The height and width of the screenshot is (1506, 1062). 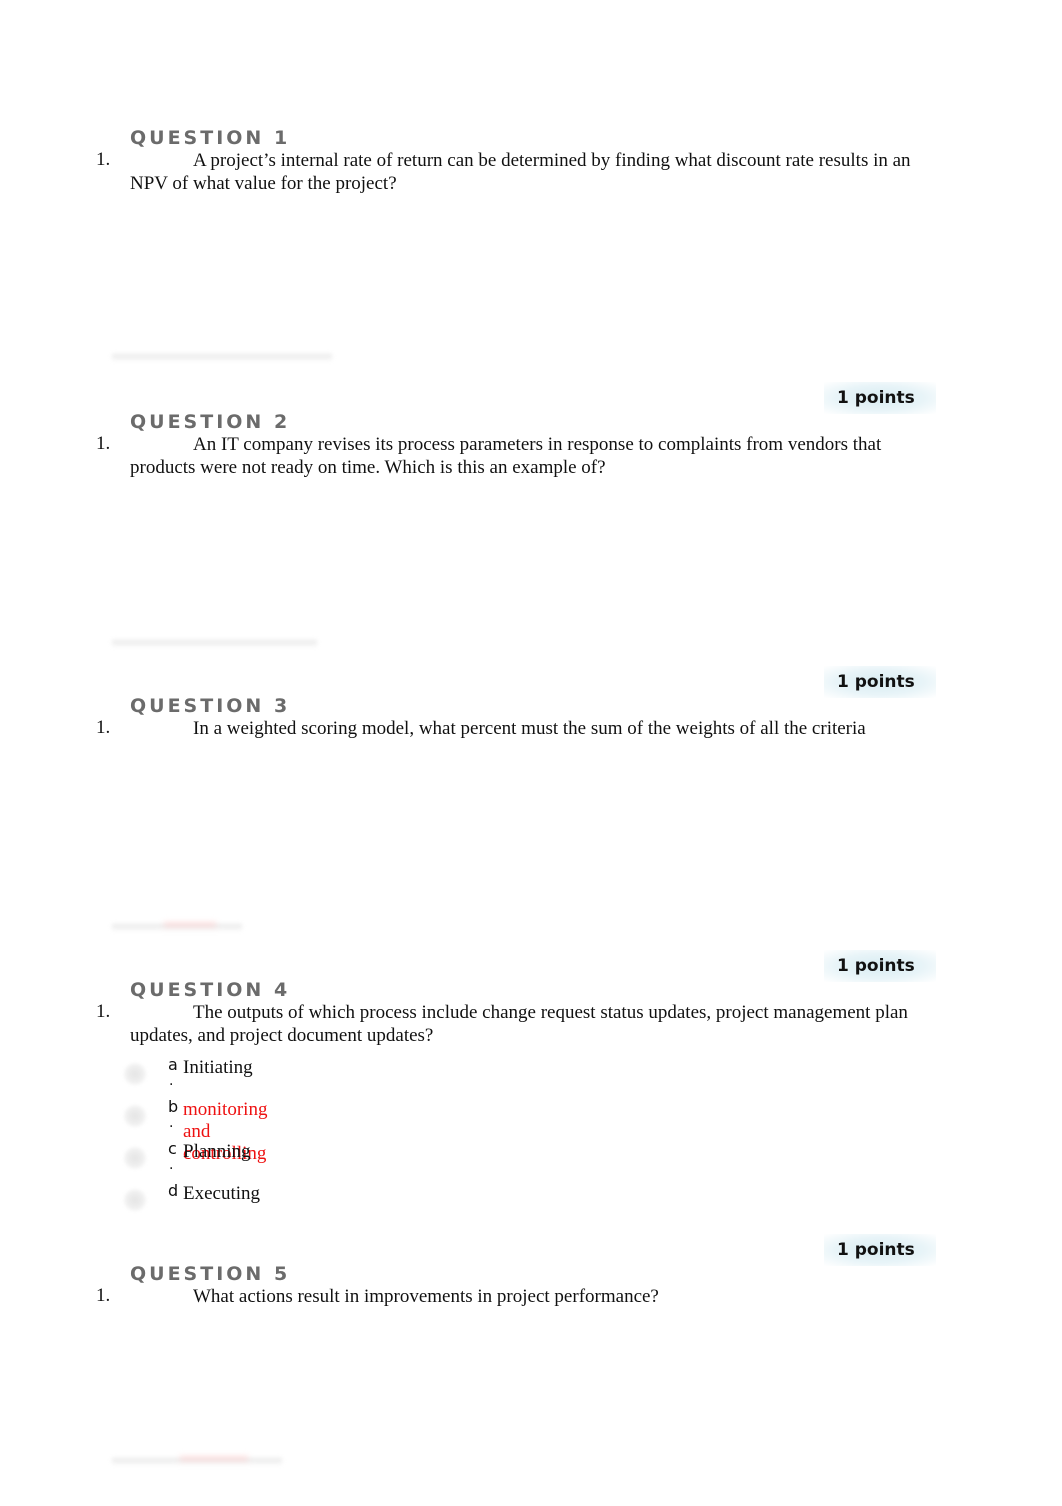 I want to click on question-title: QUESTION 1, so click(x=210, y=138).